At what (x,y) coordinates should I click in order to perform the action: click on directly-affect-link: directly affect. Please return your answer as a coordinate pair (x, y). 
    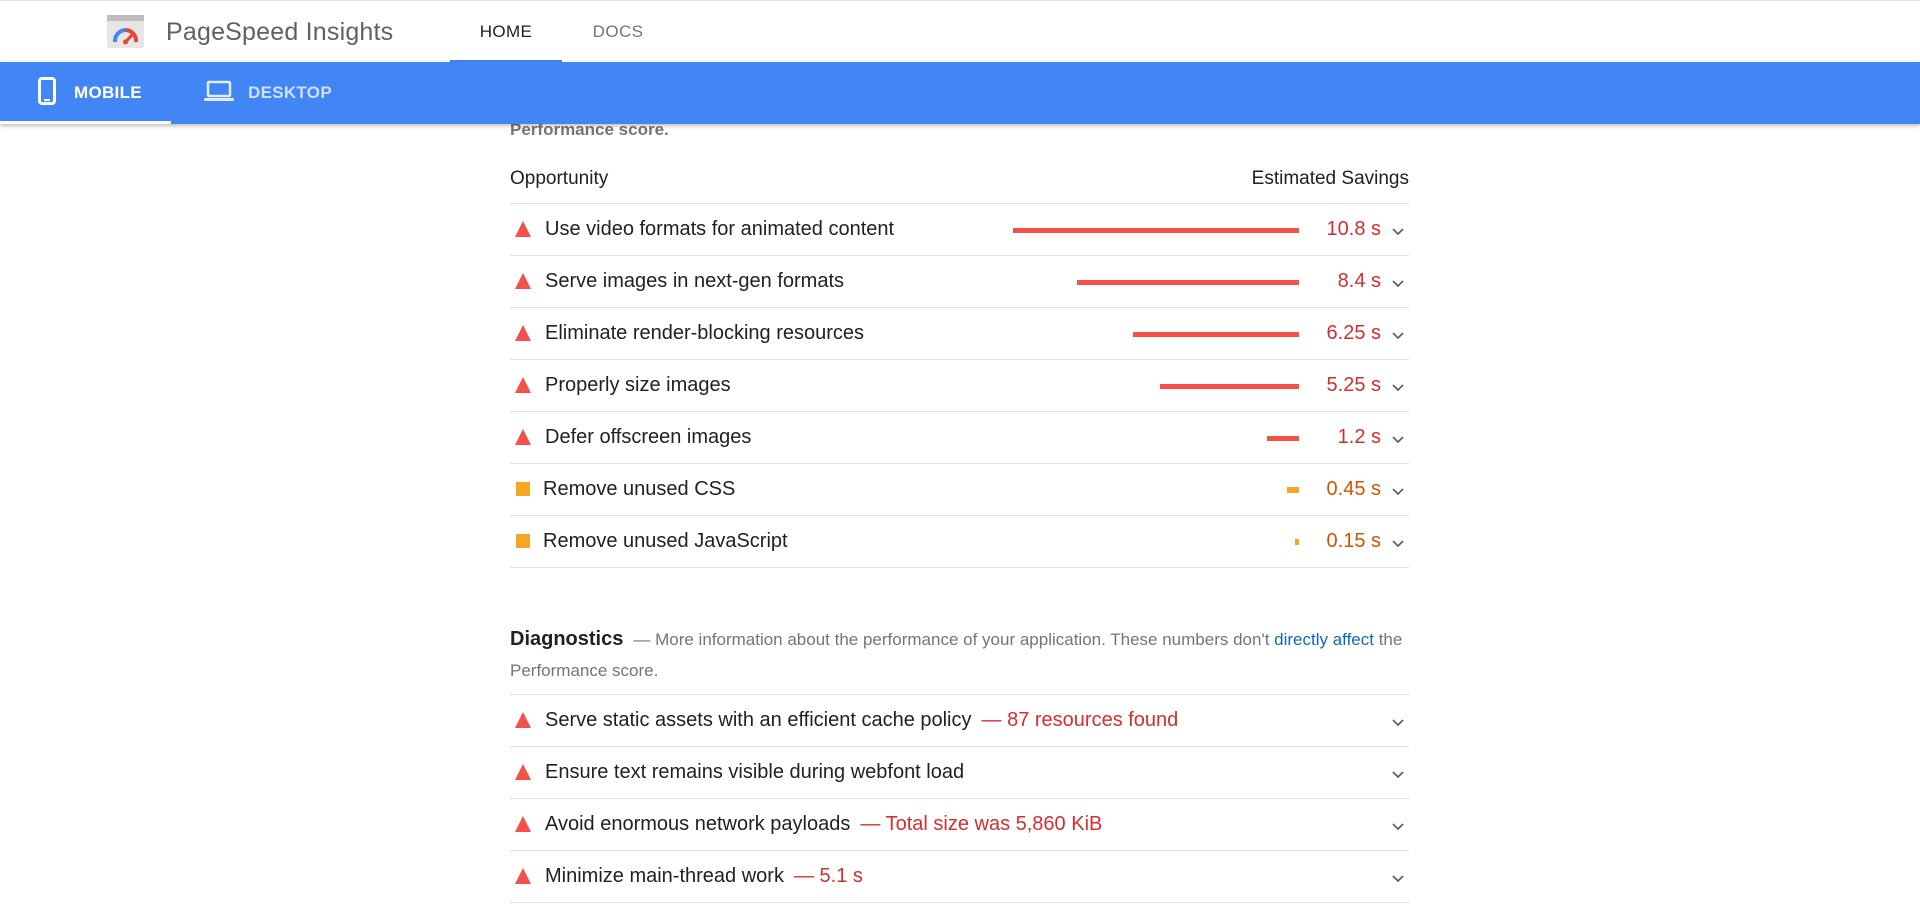
    Looking at the image, I should click on (1324, 639).